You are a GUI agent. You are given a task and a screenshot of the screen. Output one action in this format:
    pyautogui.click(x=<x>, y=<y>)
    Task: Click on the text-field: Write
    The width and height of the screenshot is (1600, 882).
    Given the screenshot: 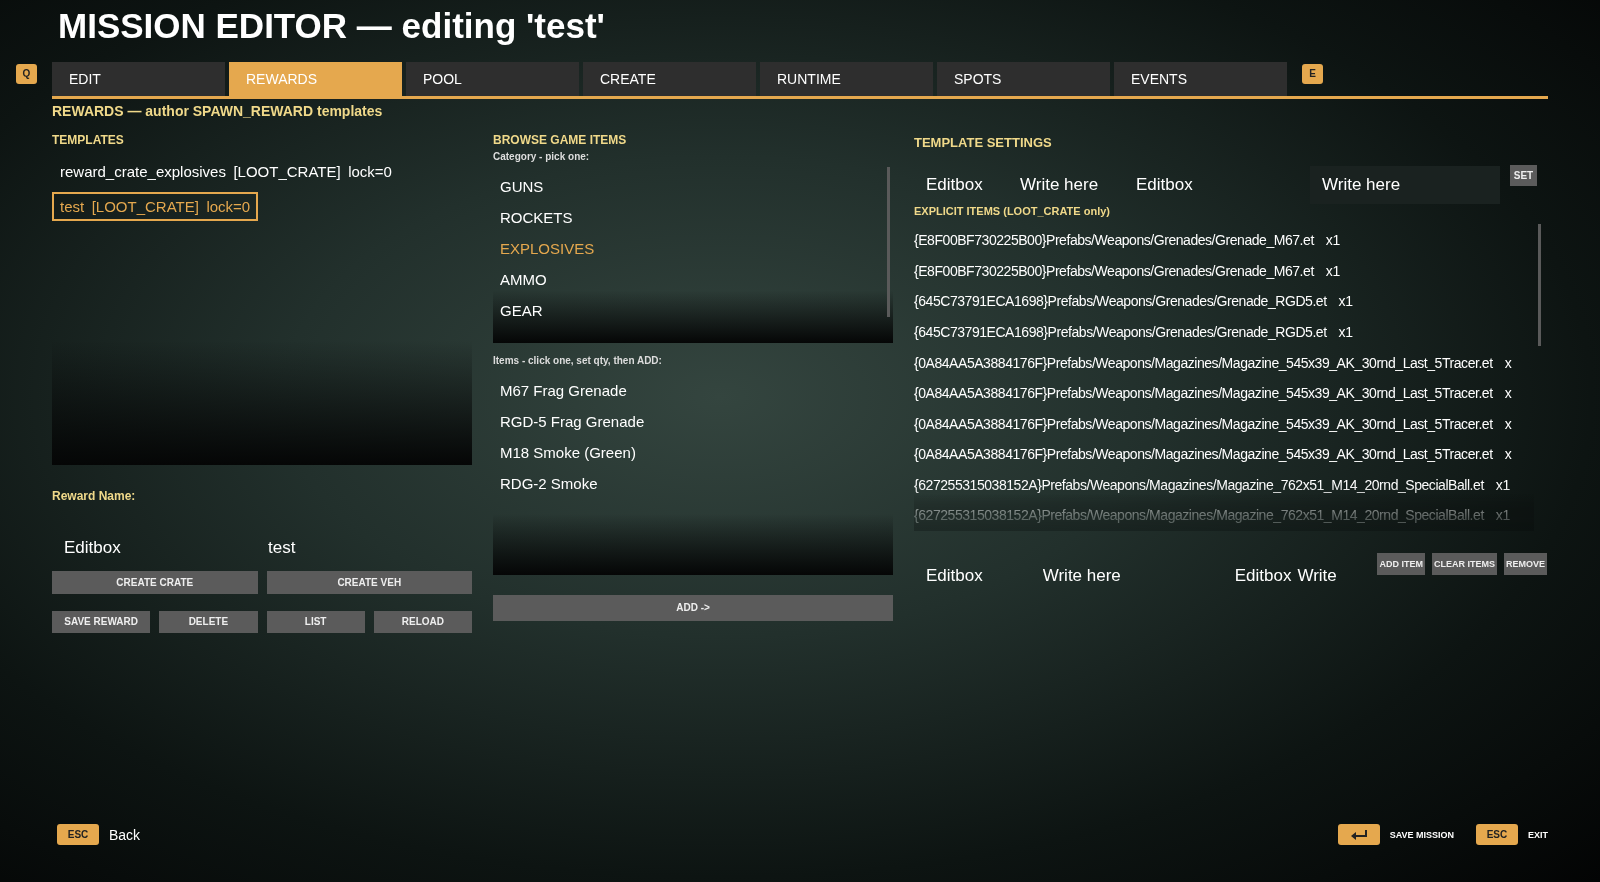 What is the action you would take?
    pyautogui.click(x=1322, y=569)
    